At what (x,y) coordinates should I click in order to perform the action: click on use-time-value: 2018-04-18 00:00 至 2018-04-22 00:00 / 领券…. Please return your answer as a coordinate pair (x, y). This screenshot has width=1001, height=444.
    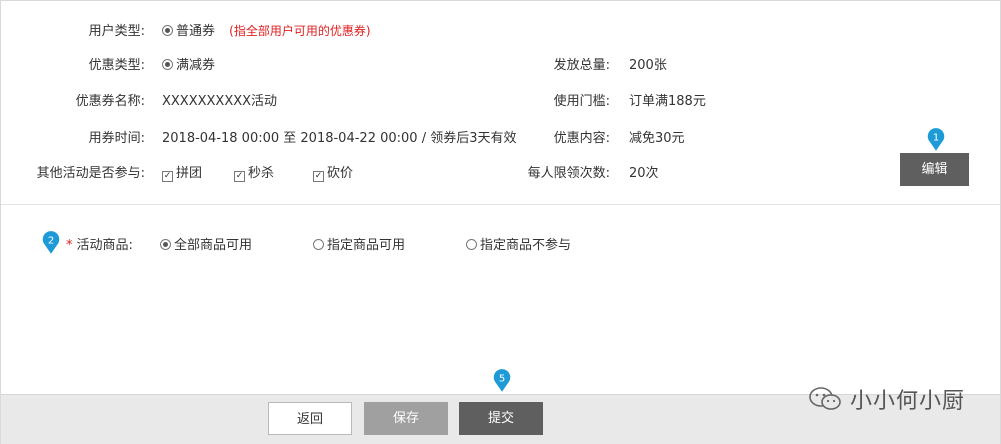
    Looking at the image, I should click on (339, 138).